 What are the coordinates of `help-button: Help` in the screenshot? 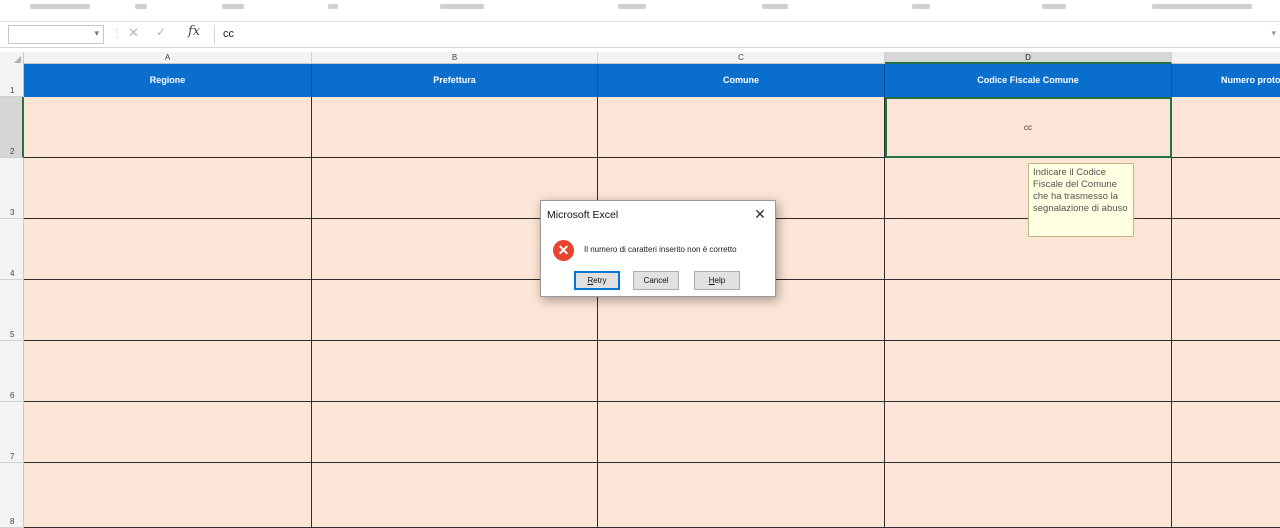 It's located at (717, 280).